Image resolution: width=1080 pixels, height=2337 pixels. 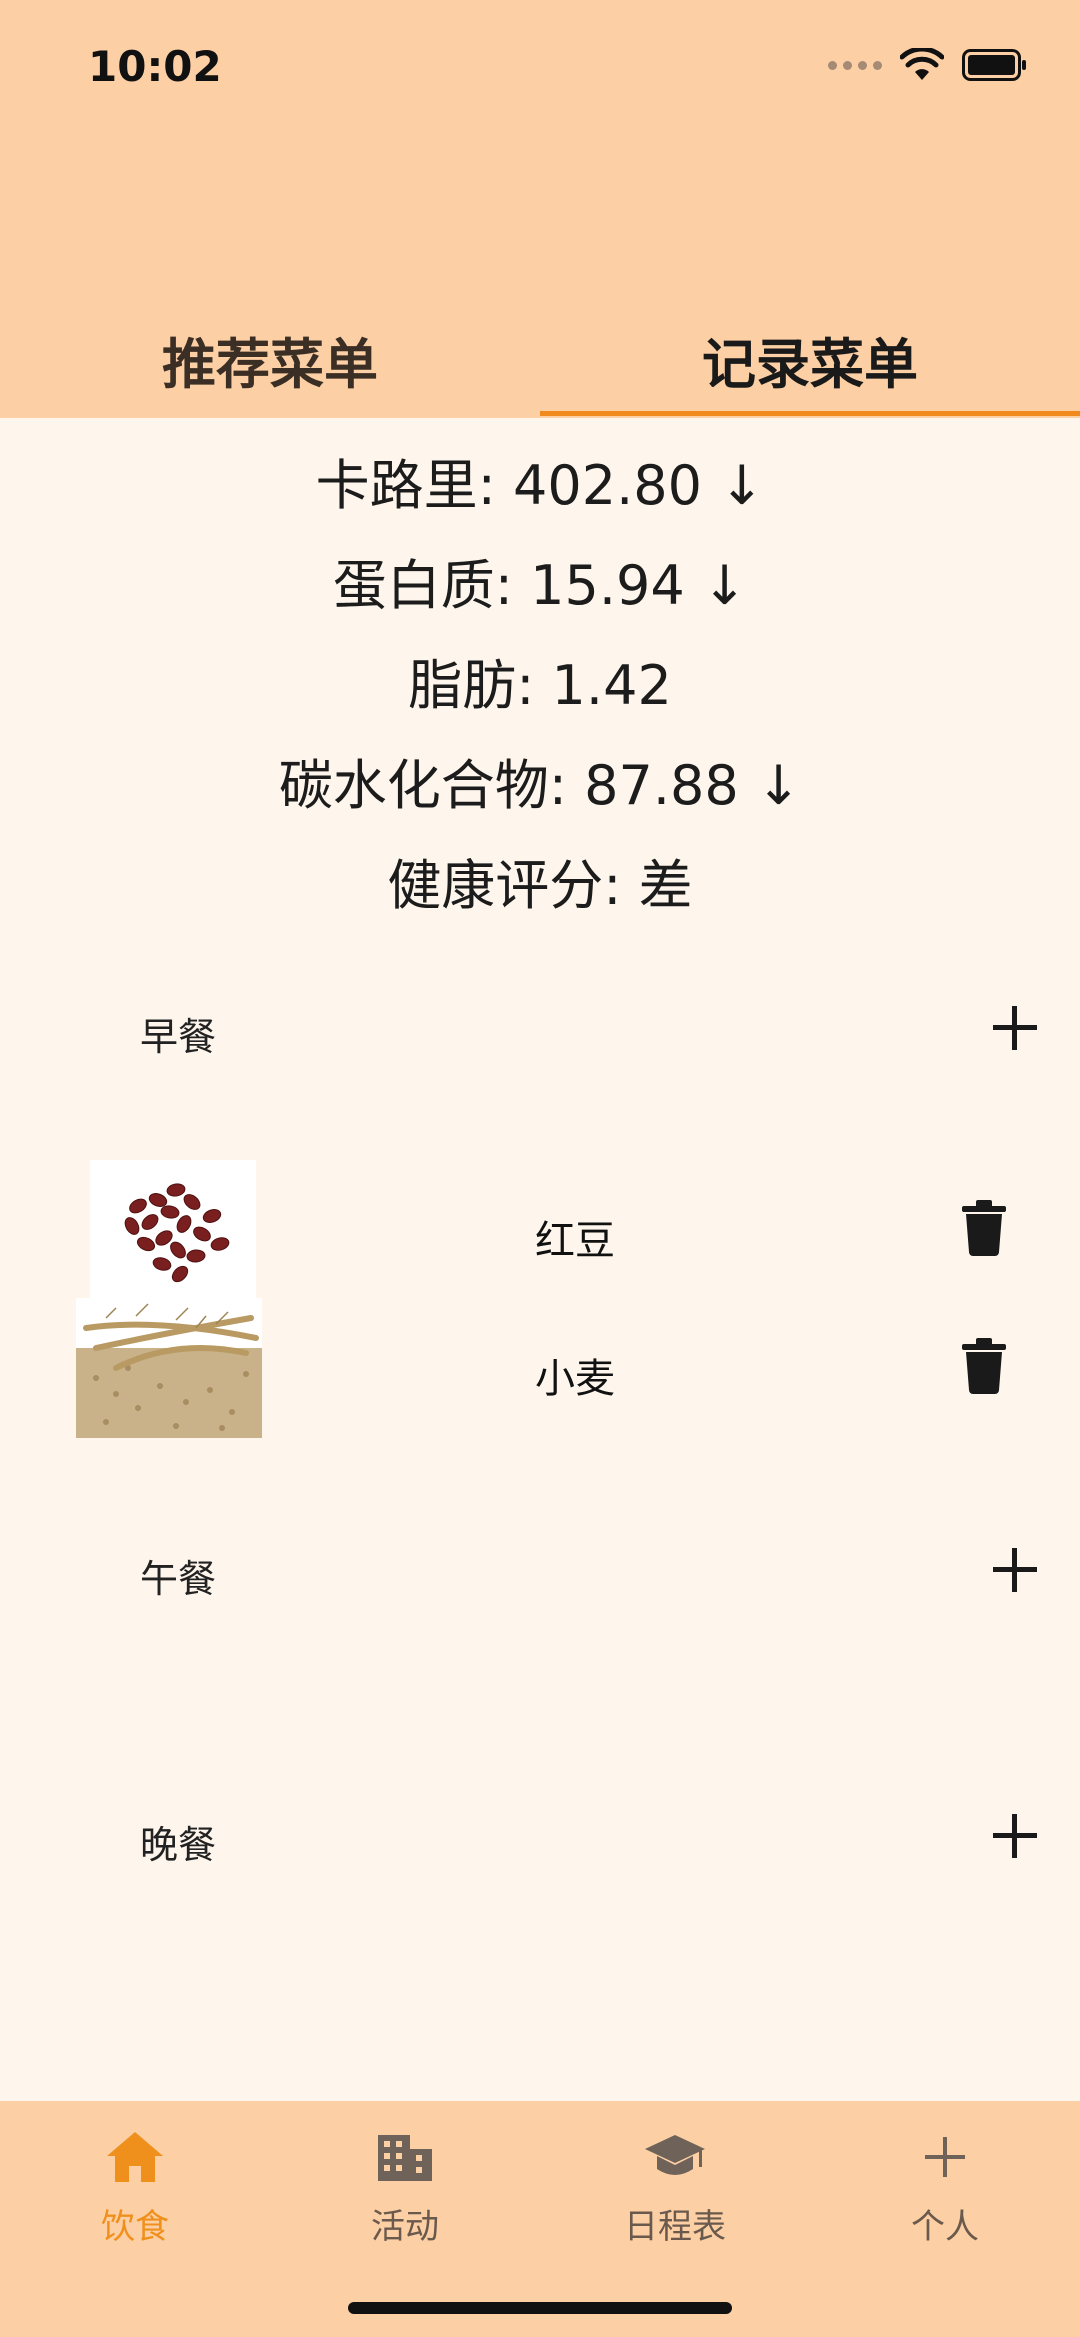 What do you see at coordinates (810, 359) in the screenshot?
I see `tab-records: 记录菜单` at bounding box center [810, 359].